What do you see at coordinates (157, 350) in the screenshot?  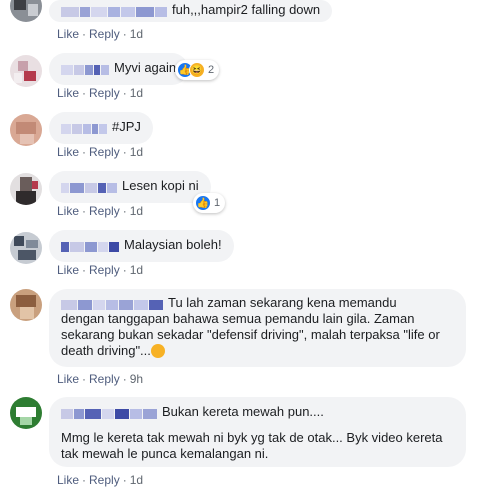 I see `grinning-sweat-icon` at bounding box center [157, 350].